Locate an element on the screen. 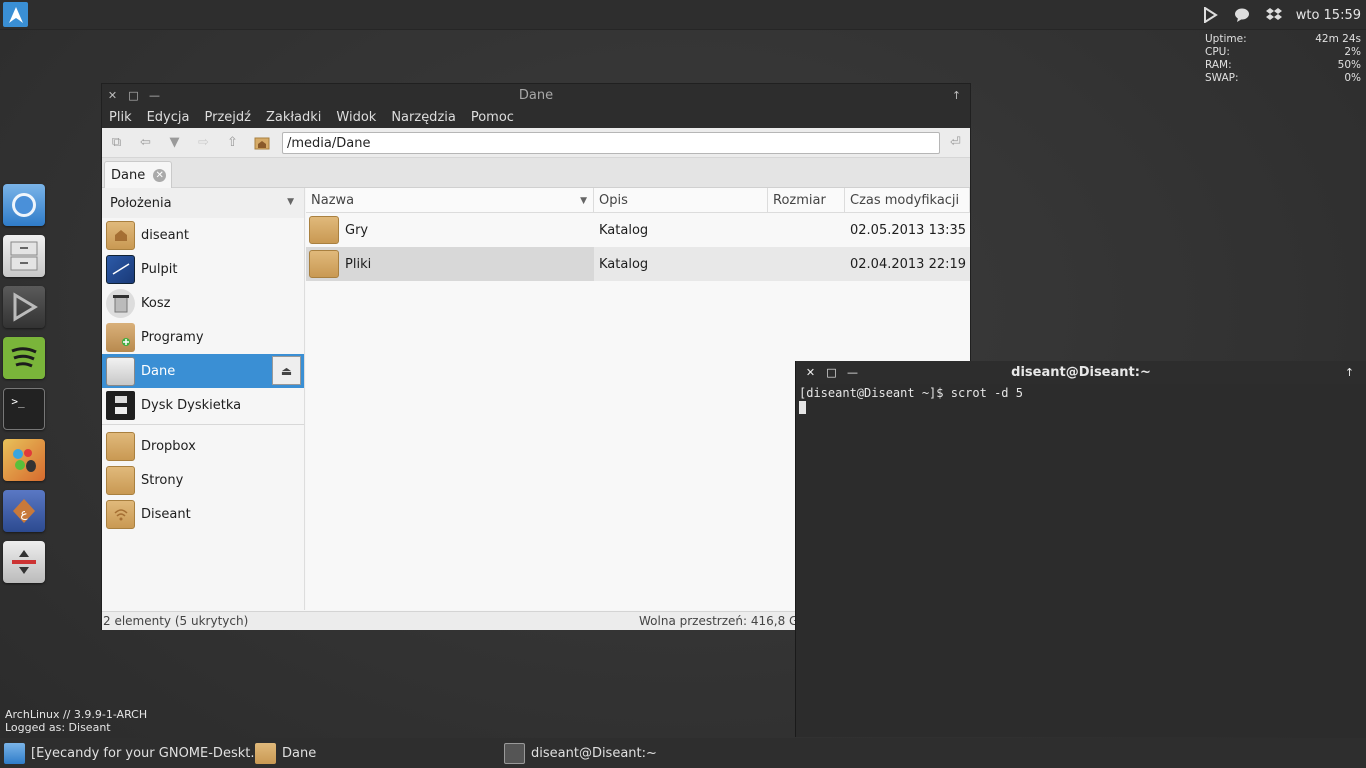  desc-cell: Katalog is located at coordinates (624, 264).